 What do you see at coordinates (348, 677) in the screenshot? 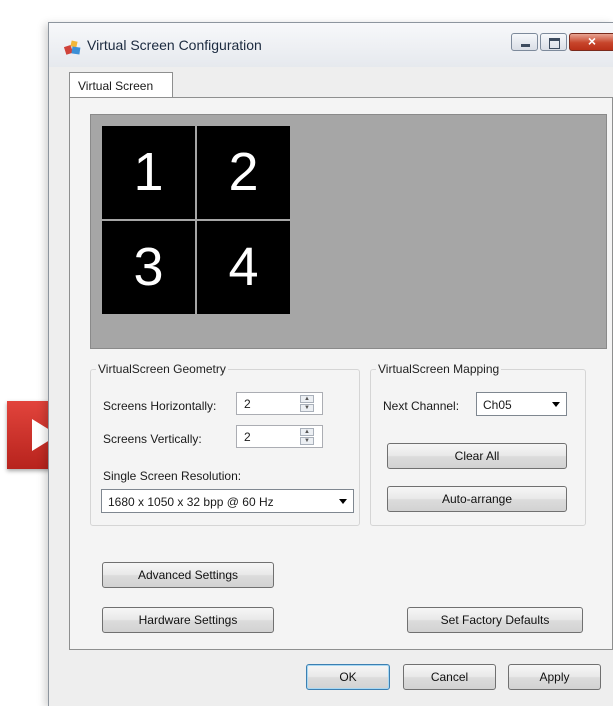
I see `ok-button: OK` at bounding box center [348, 677].